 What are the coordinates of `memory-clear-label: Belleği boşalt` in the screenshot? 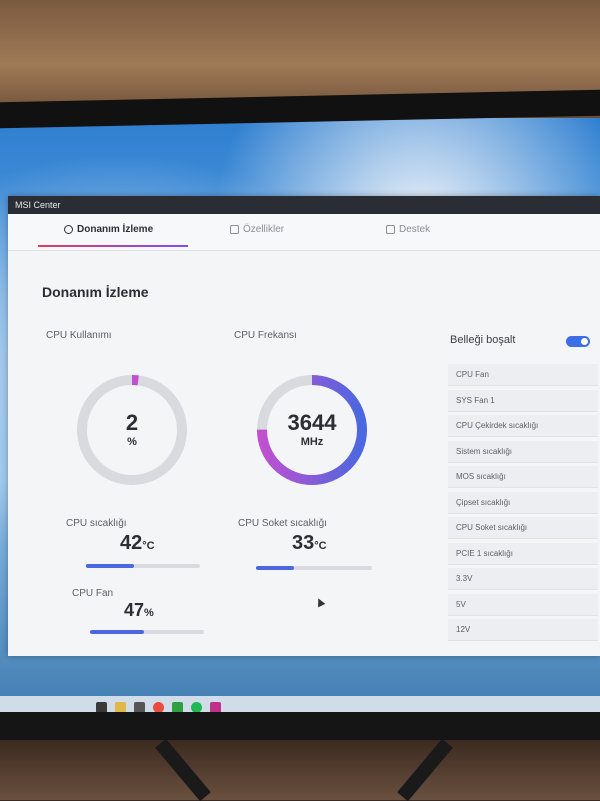 It's located at (483, 340).